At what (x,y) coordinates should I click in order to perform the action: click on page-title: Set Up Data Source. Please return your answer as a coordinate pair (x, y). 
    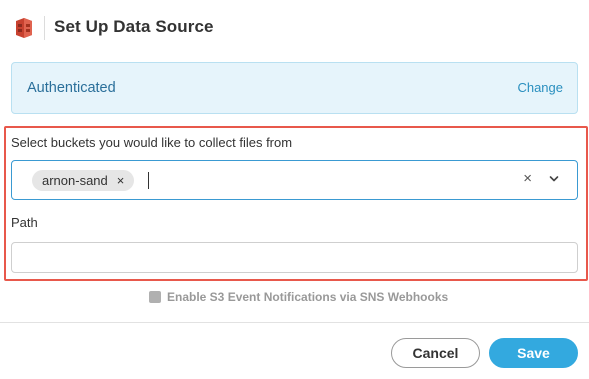
    Looking at the image, I should click on (134, 26).